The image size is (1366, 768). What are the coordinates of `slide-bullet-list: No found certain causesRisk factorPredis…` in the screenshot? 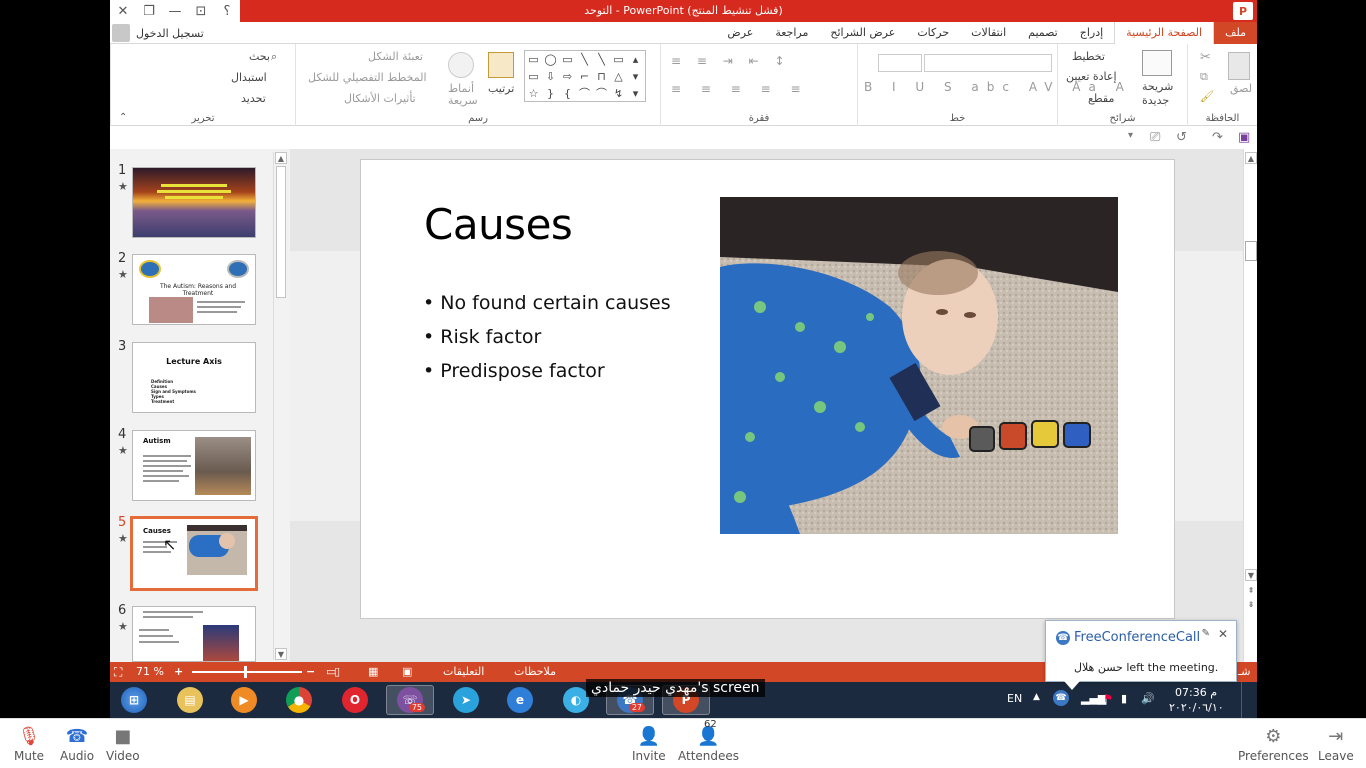 It's located at (547, 337).